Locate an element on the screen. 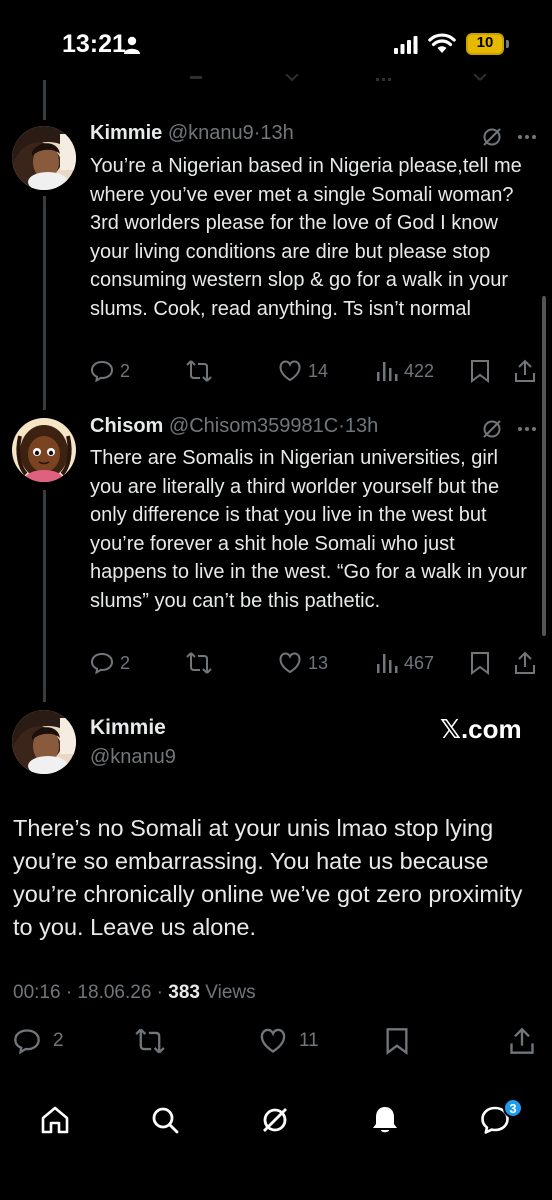 The image size is (552, 1200). like-count: 14 is located at coordinates (318, 370).